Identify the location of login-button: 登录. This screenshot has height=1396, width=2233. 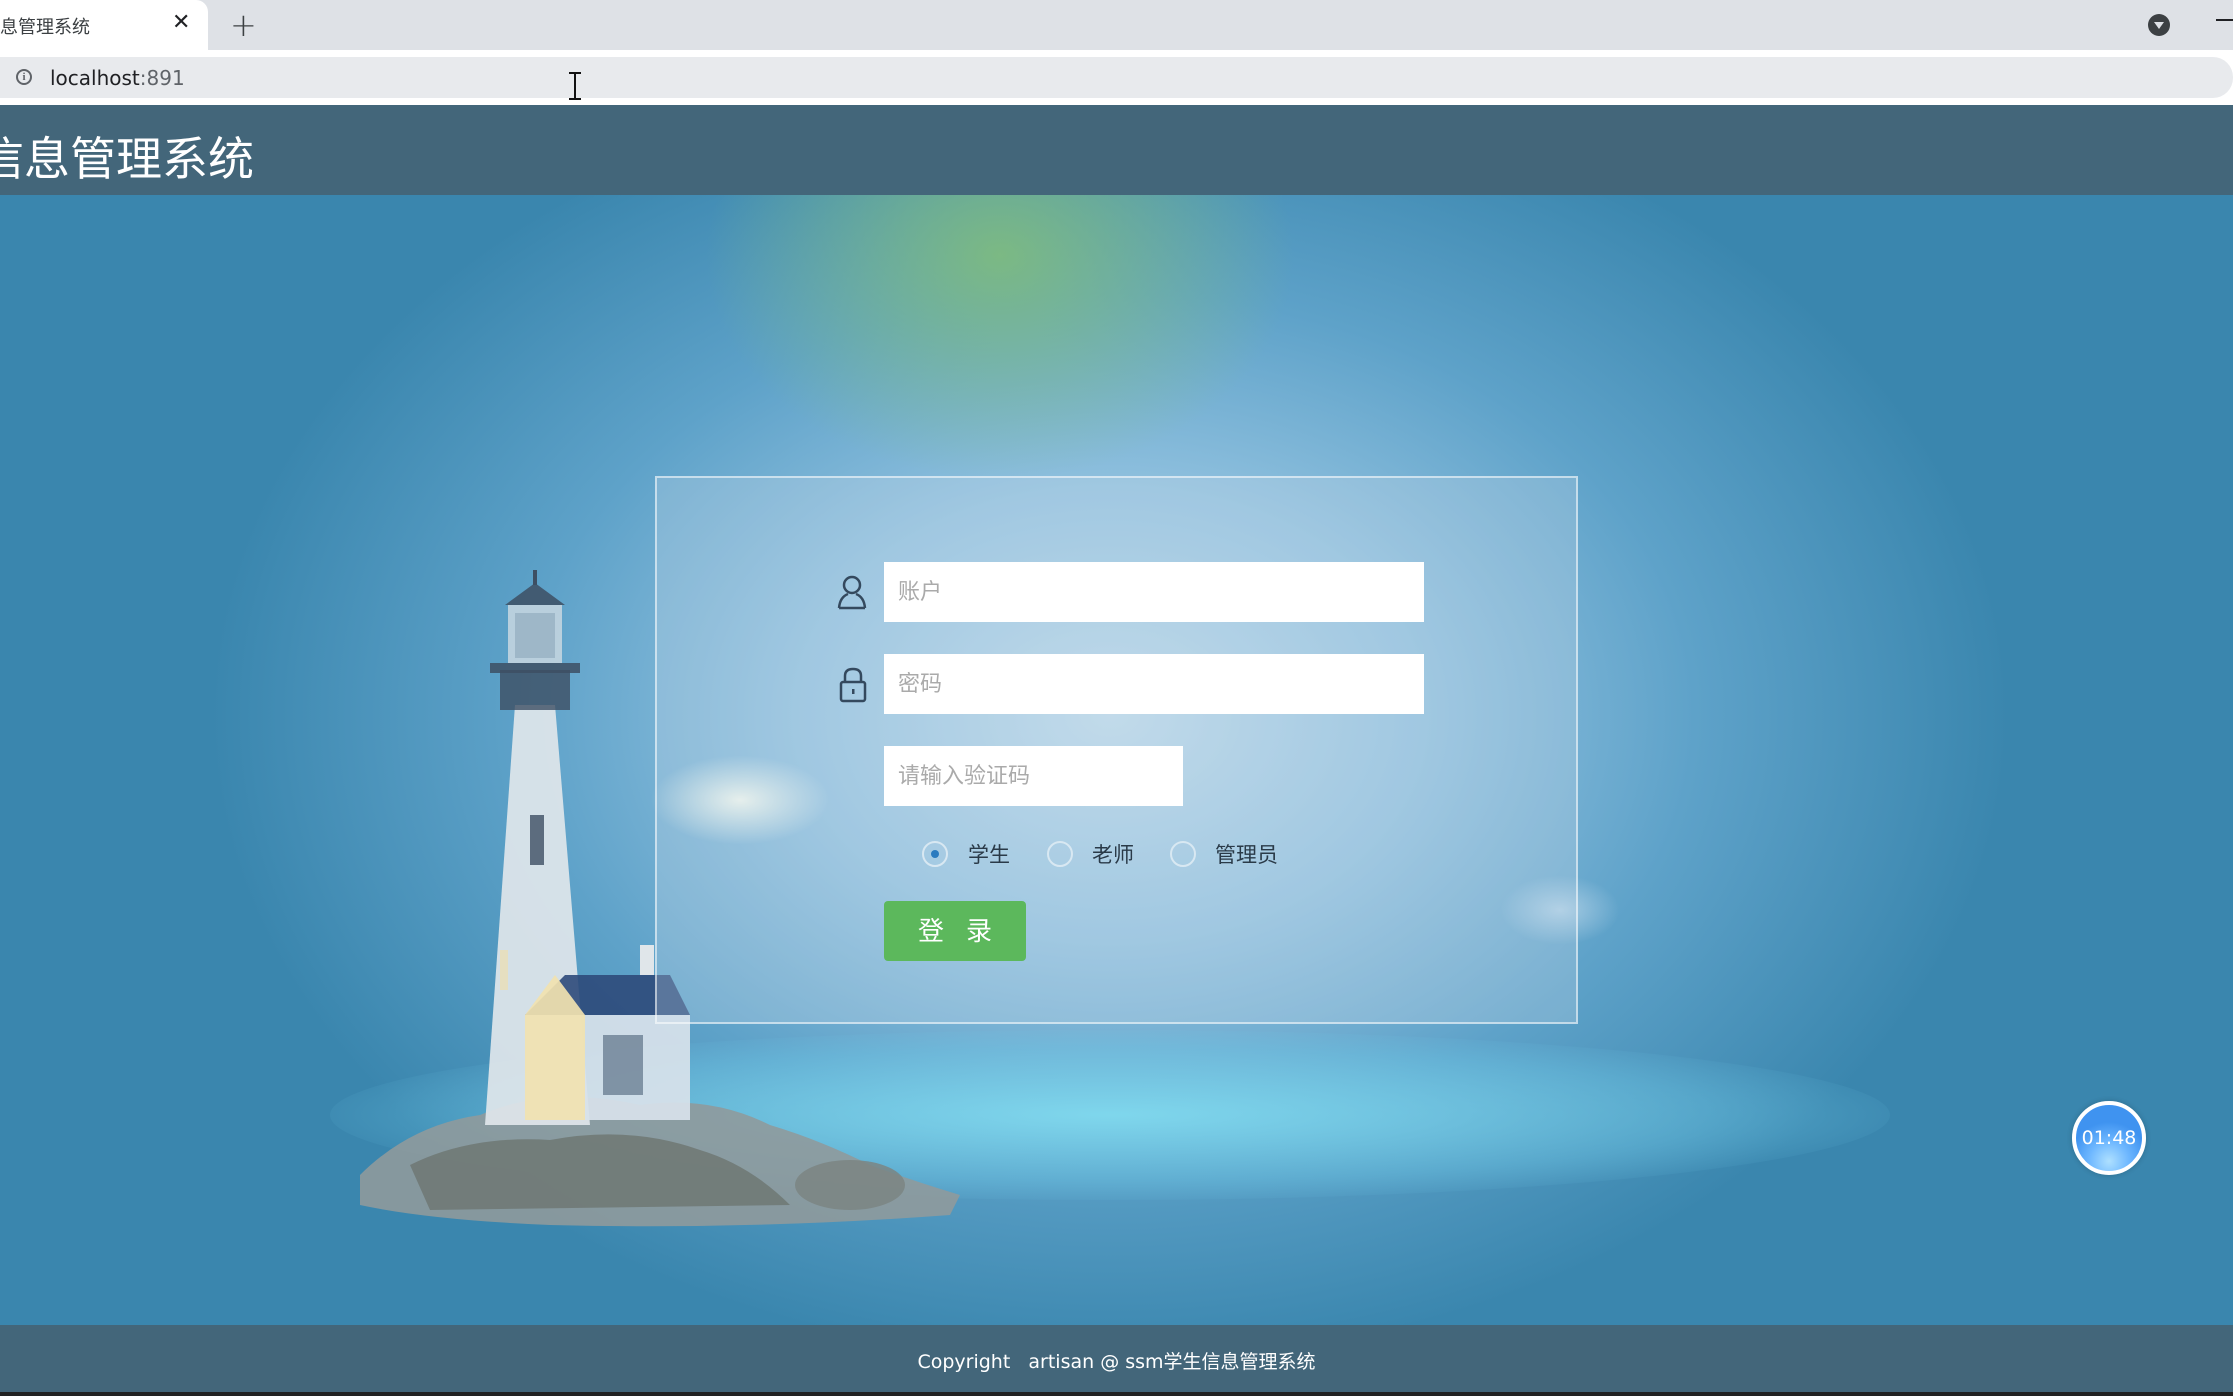
(955, 931).